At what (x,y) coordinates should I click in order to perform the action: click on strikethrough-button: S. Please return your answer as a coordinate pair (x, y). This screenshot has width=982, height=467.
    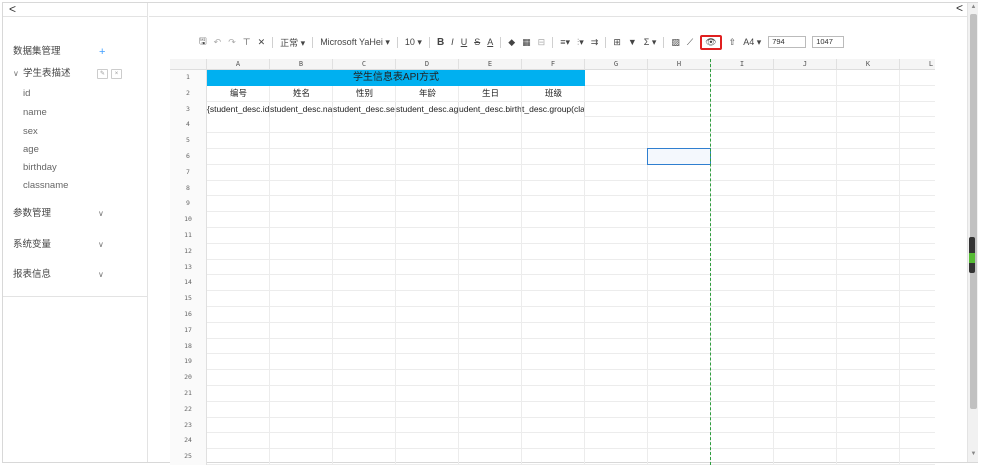
    Looking at the image, I should click on (477, 42).